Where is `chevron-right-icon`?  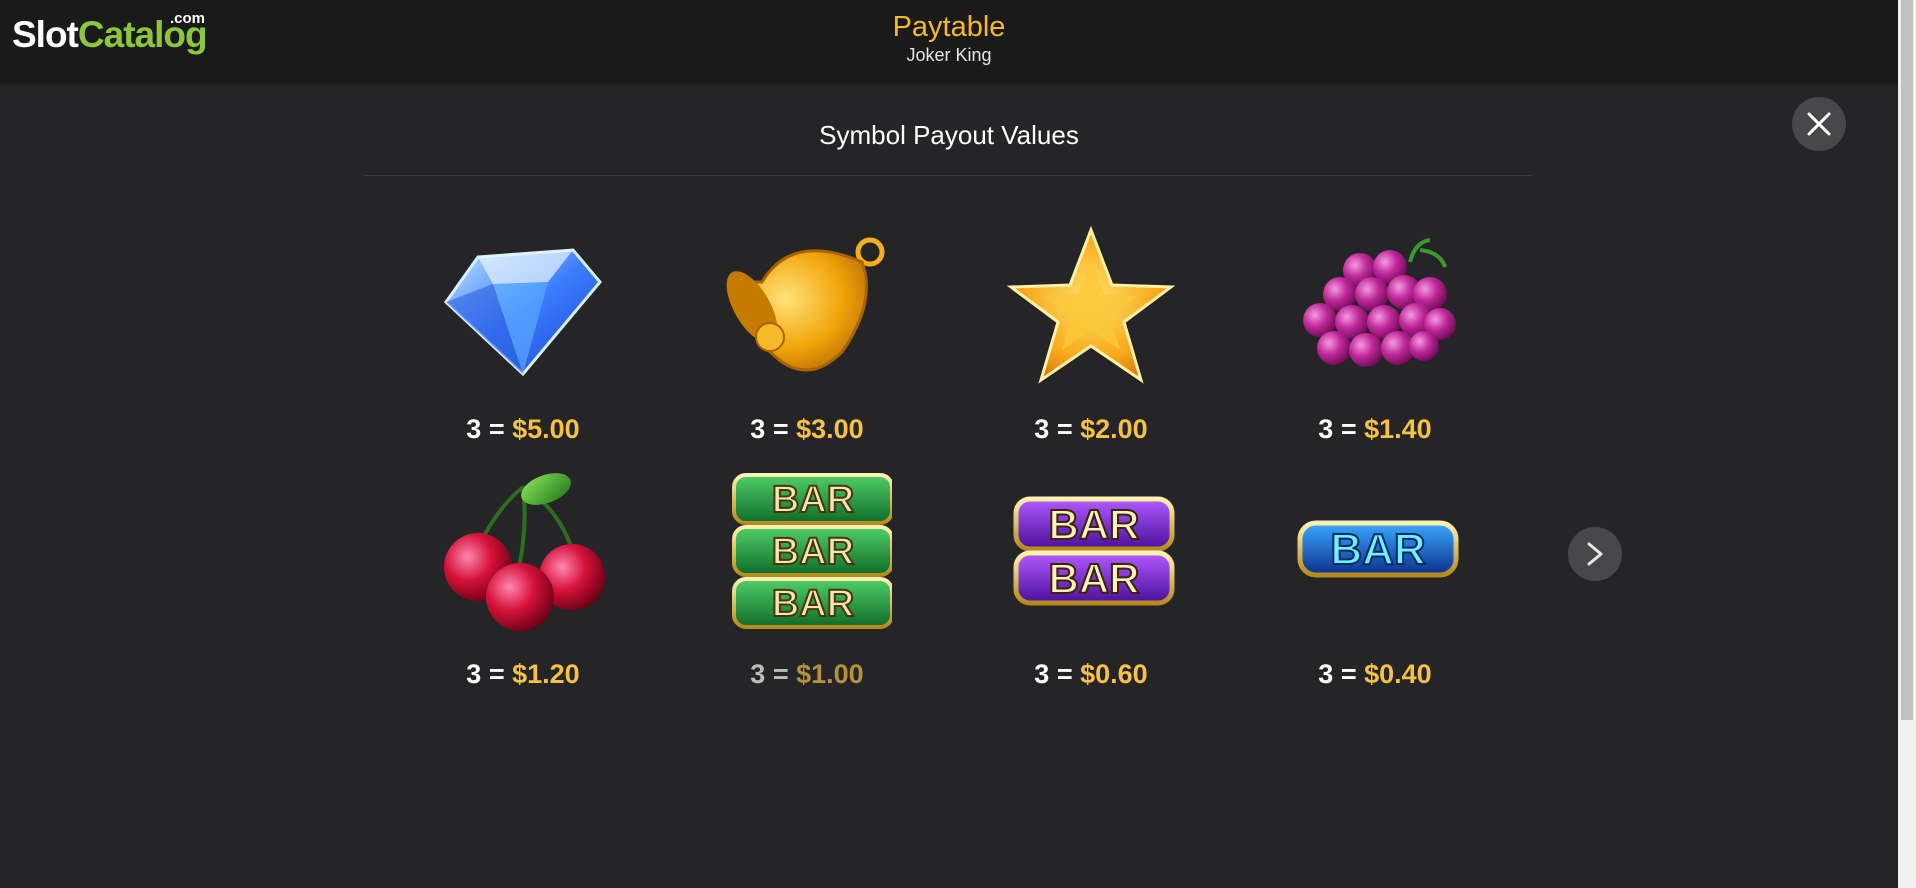
chevron-right-icon is located at coordinates (1595, 554).